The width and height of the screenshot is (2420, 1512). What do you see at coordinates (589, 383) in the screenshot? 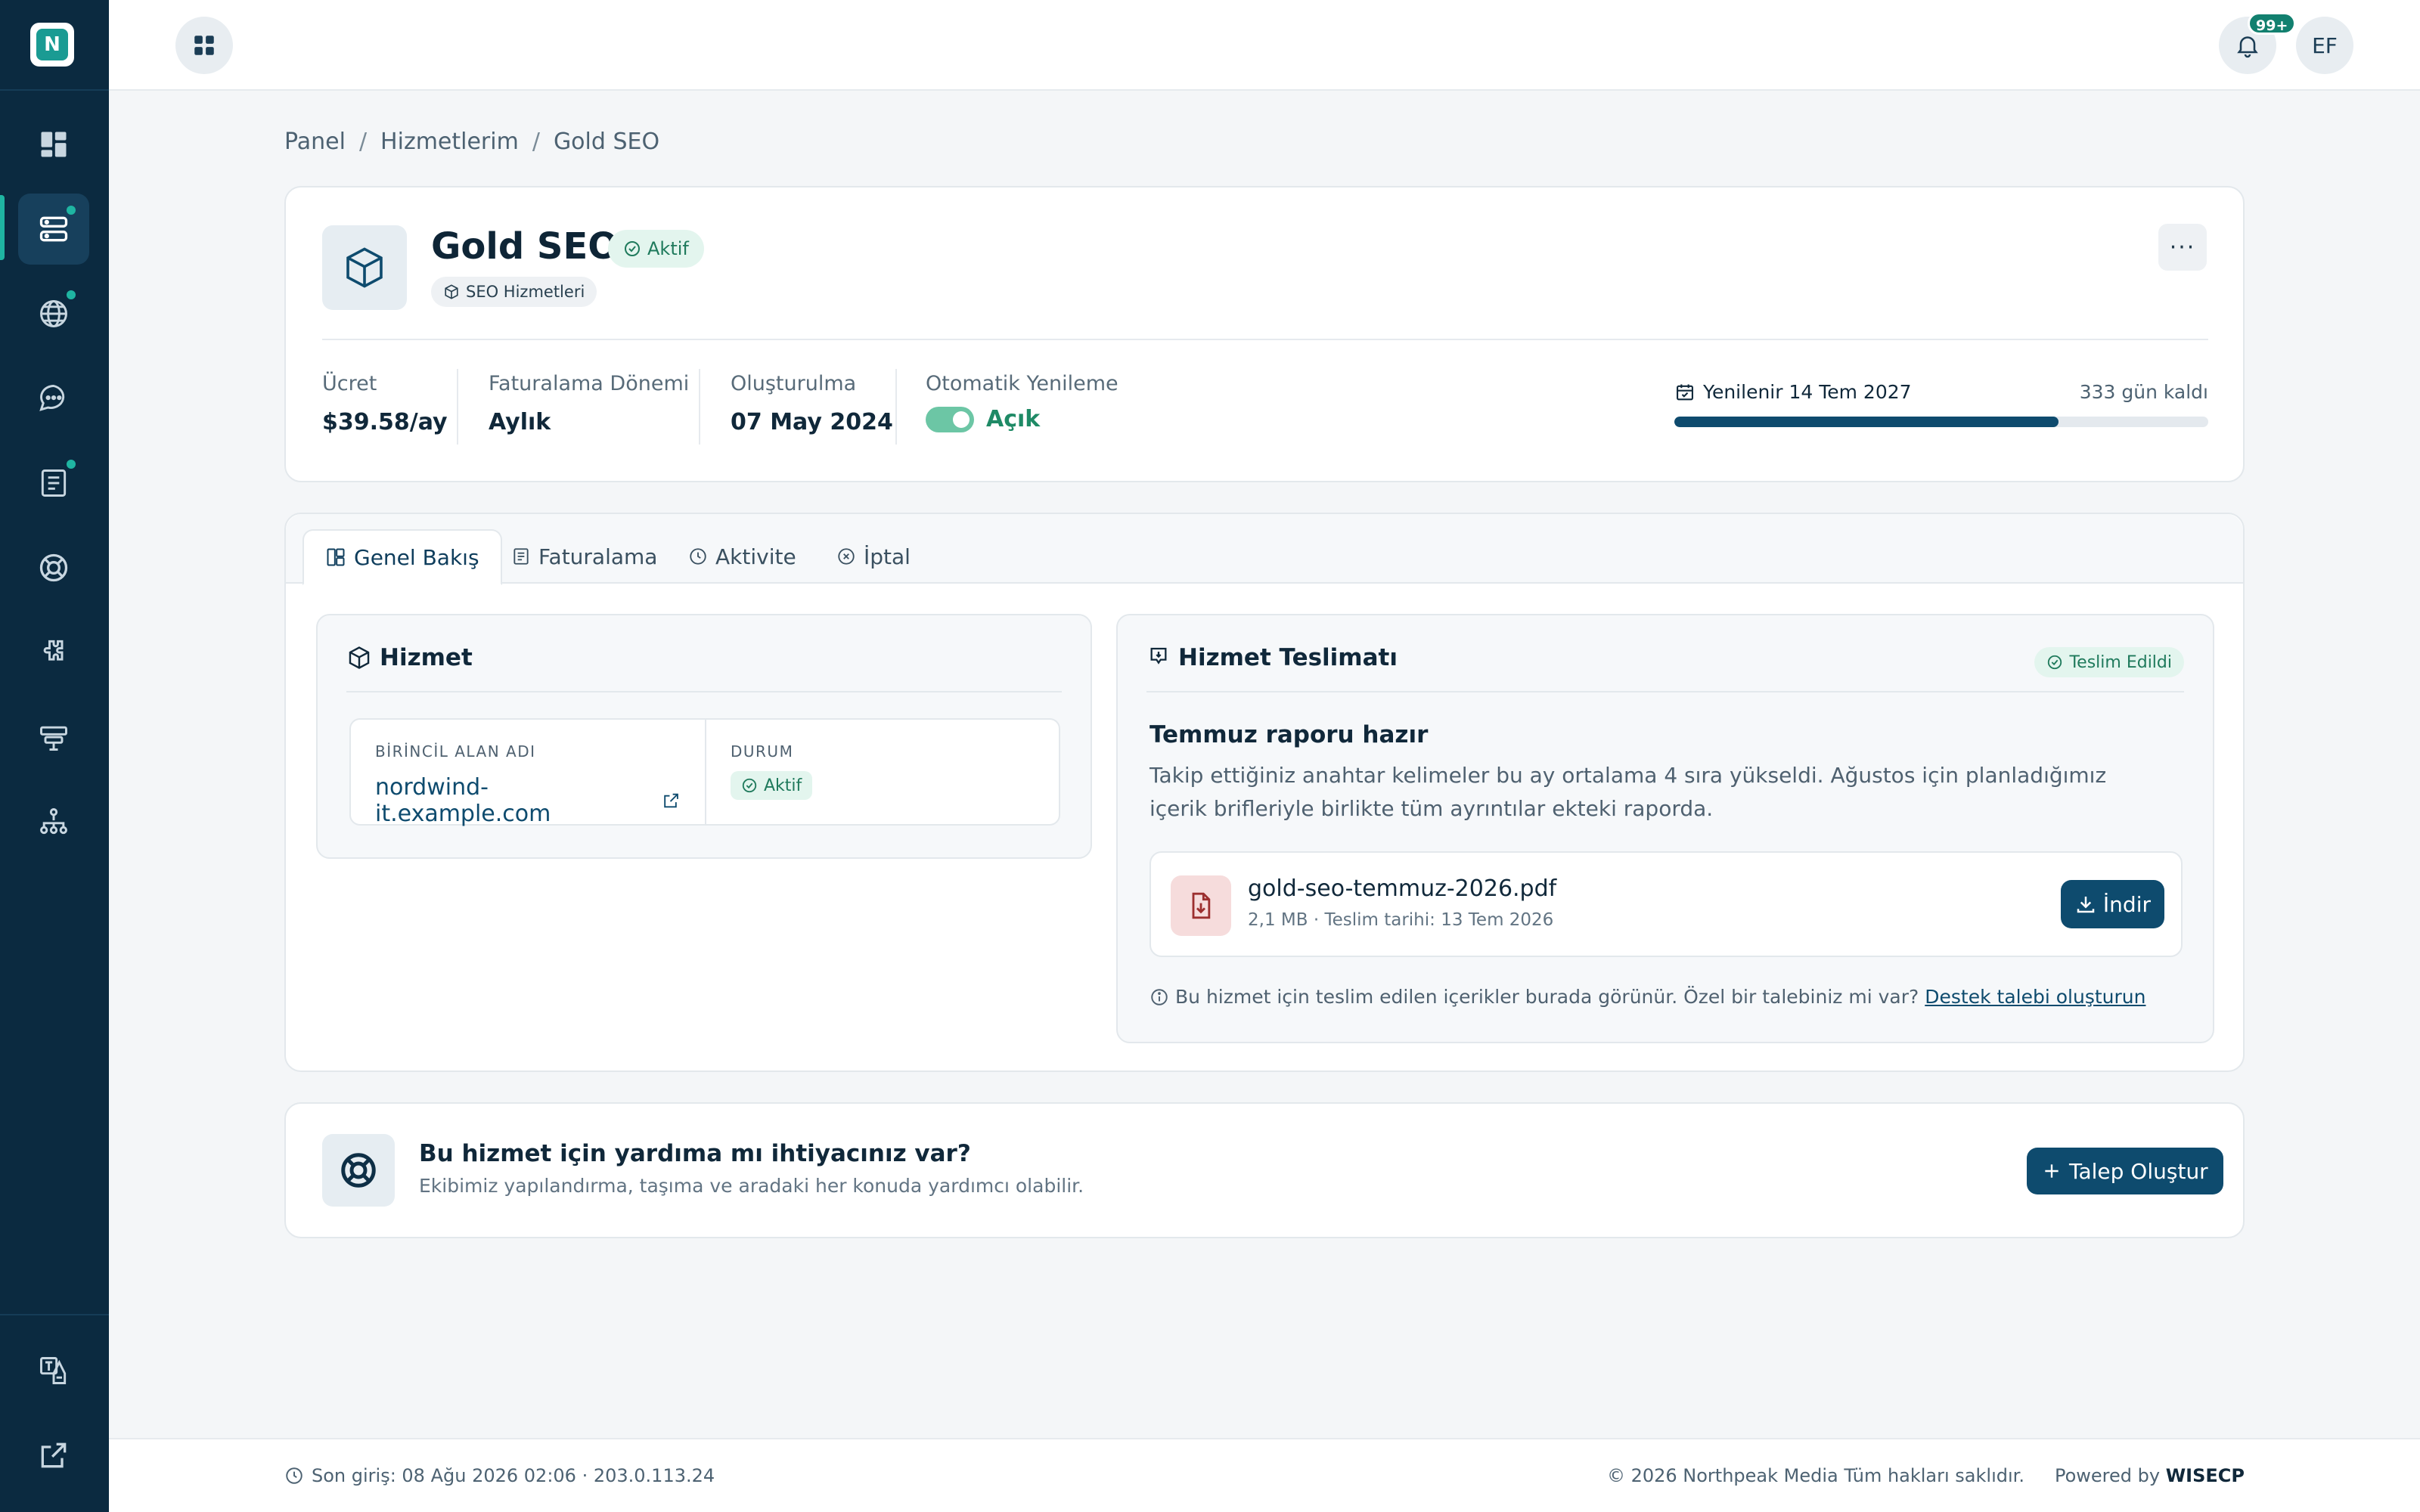
I see `stat-label: Faturalama Dönemi` at bounding box center [589, 383].